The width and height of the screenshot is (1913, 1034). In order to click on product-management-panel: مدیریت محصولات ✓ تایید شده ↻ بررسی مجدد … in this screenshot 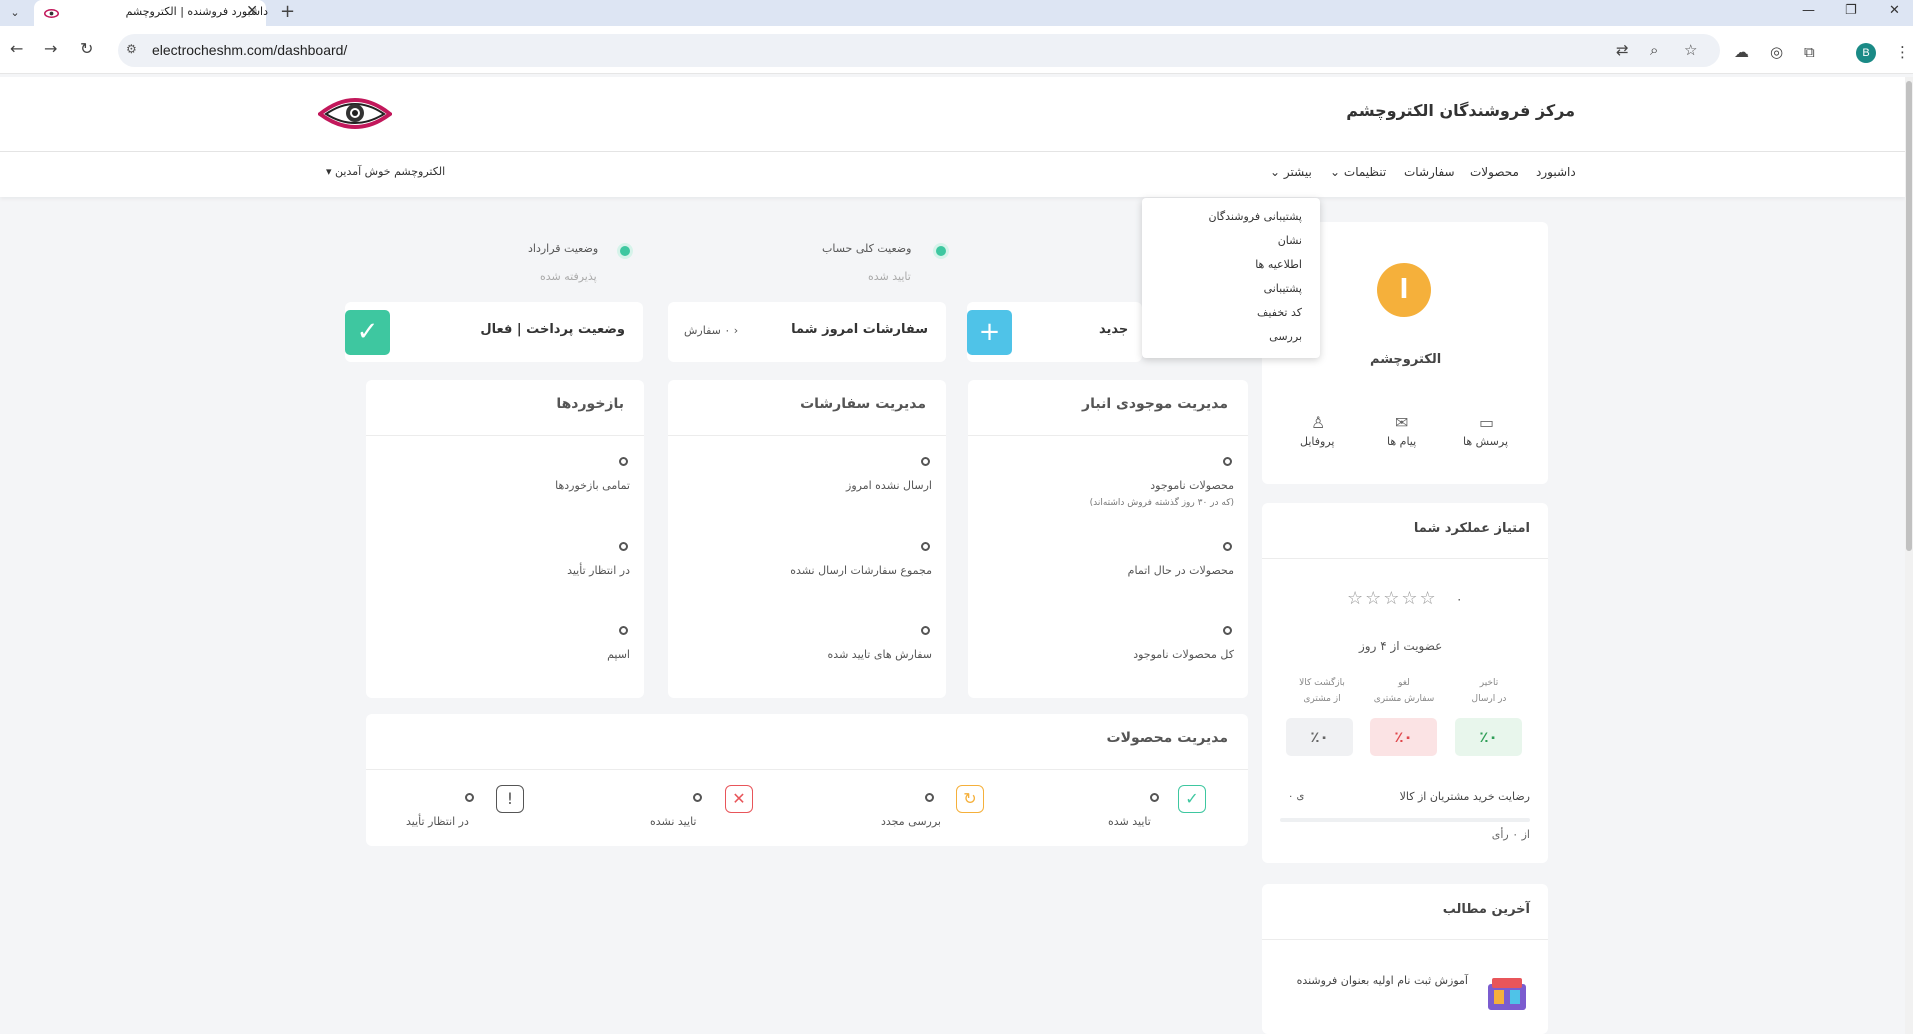, I will do `click(807, 780)`.